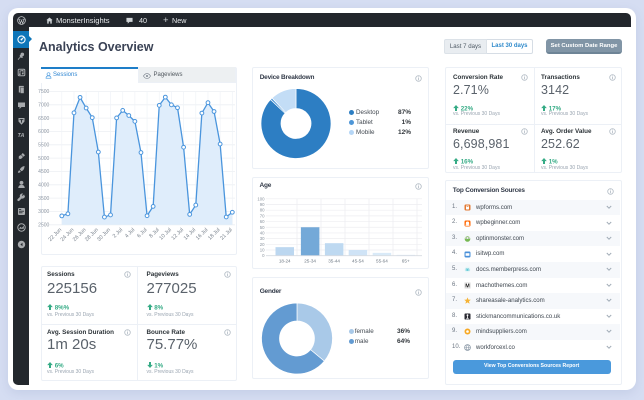 The image size is (644, 400). I want to click on svg-text: m, so click(467, 269).